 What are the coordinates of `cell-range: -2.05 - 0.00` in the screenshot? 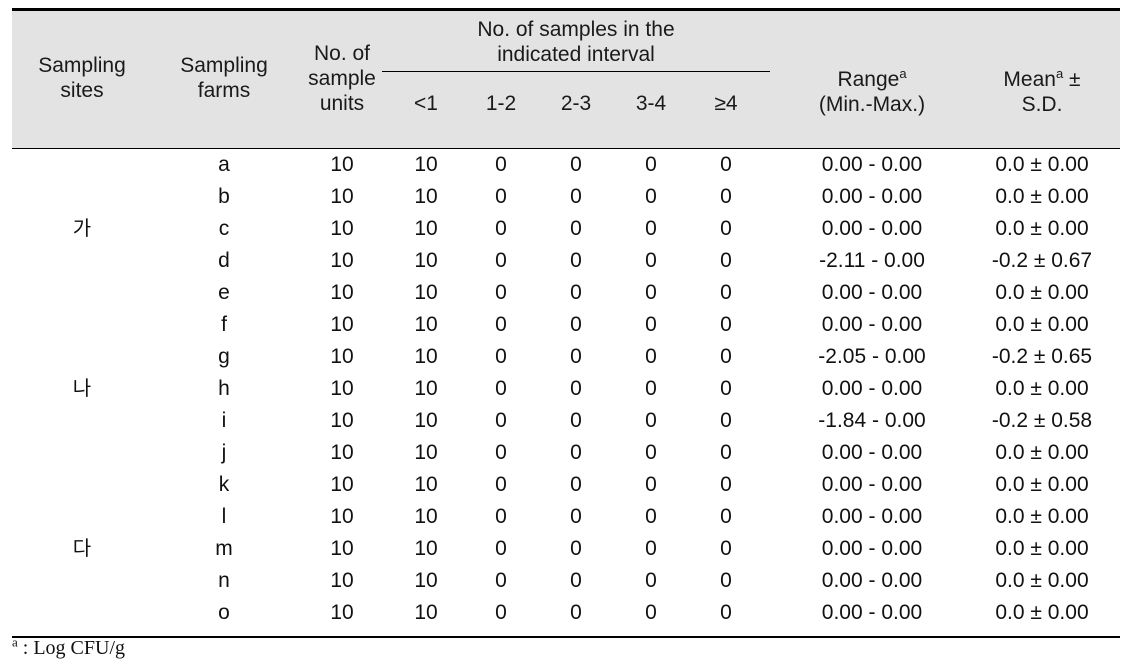 It's located at (872, 356).